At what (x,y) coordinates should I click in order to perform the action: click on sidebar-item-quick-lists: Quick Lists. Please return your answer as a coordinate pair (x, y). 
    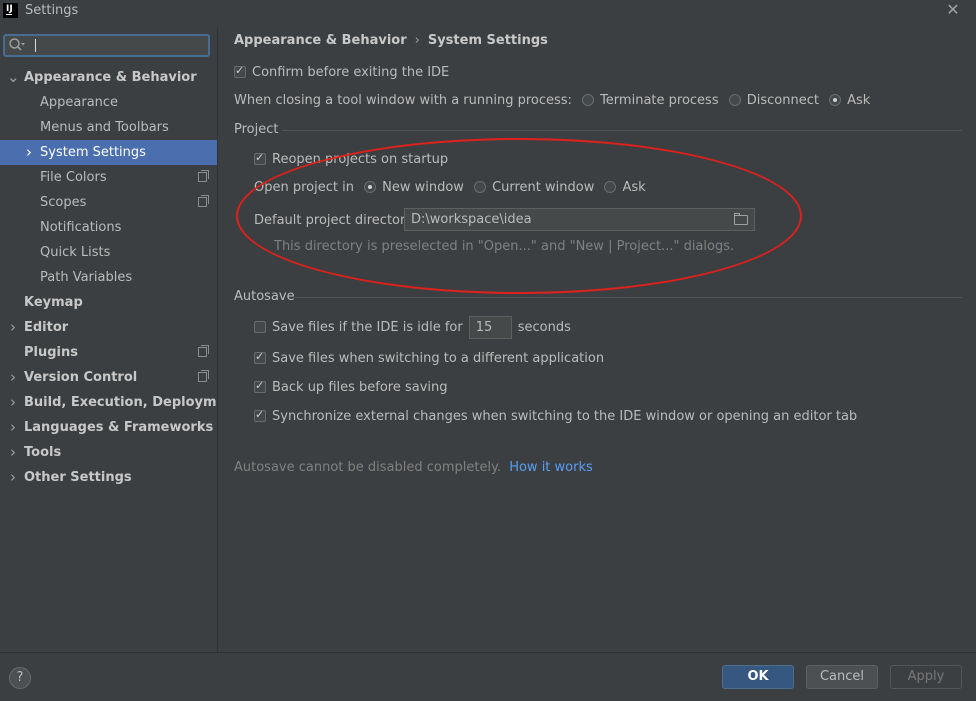
    Looking at the image, I should click on (108, 252).